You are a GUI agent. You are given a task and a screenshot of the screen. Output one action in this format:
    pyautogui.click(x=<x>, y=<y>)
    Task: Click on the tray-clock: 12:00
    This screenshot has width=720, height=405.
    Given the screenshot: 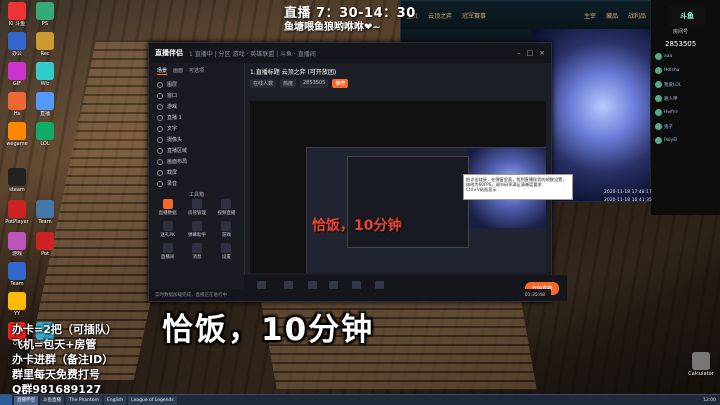 What is the action you would take?
    pyautogui.click(x=709, y=400)
    